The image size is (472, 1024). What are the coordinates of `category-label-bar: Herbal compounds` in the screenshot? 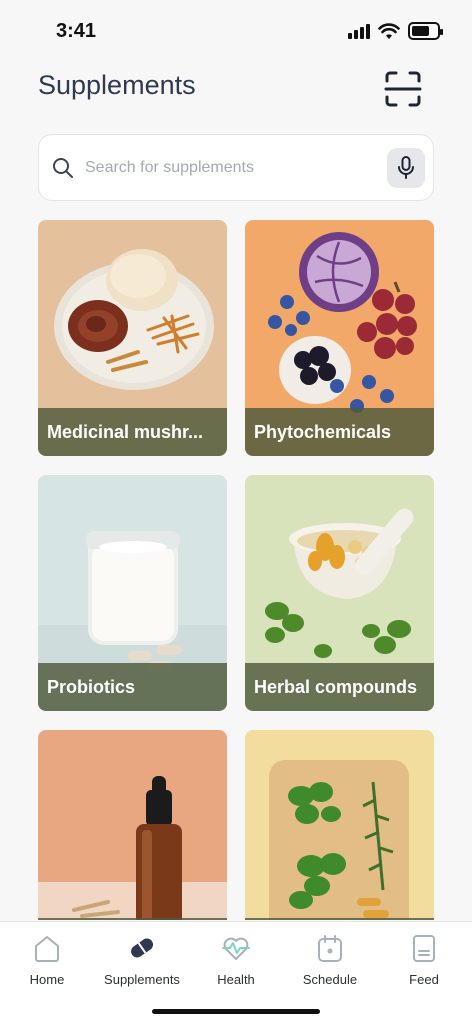 It's located at (339, 687).